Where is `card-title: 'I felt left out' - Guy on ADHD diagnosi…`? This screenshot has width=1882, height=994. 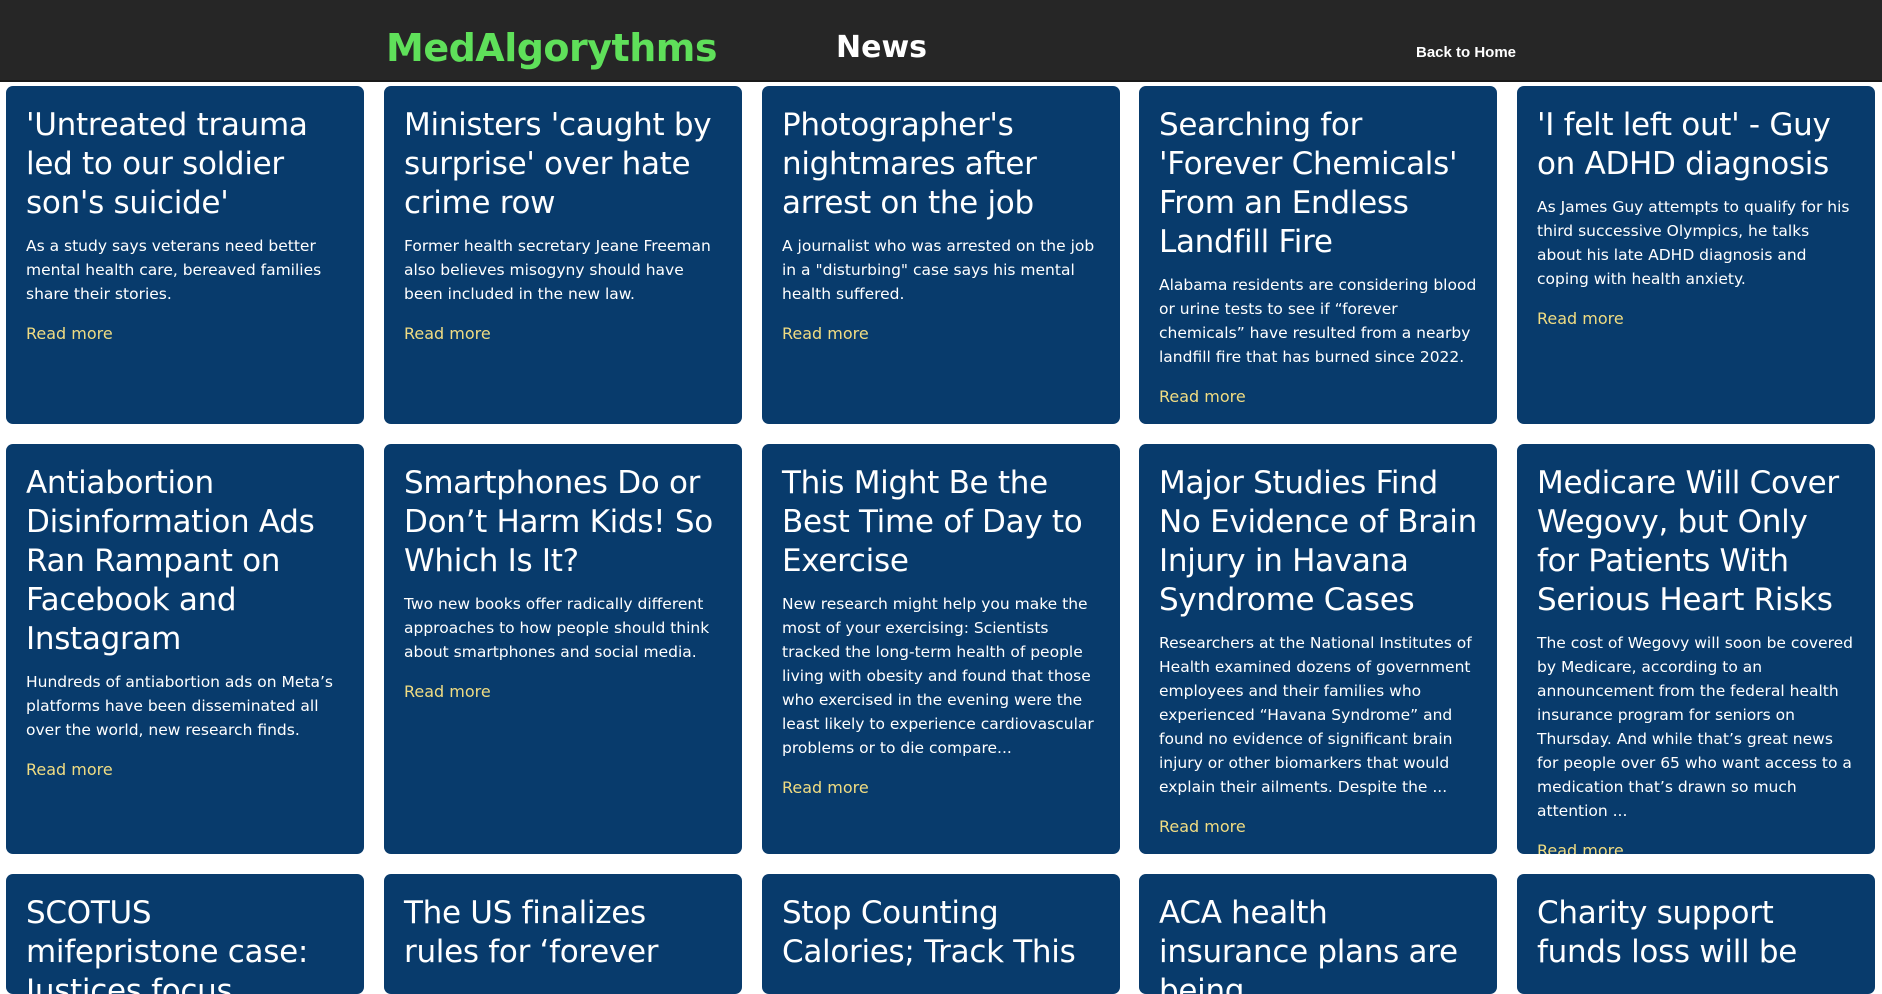 card-title: 'I felt left out' - Guy on ADHD diagnosi… is located at coordinates (1684, 144).